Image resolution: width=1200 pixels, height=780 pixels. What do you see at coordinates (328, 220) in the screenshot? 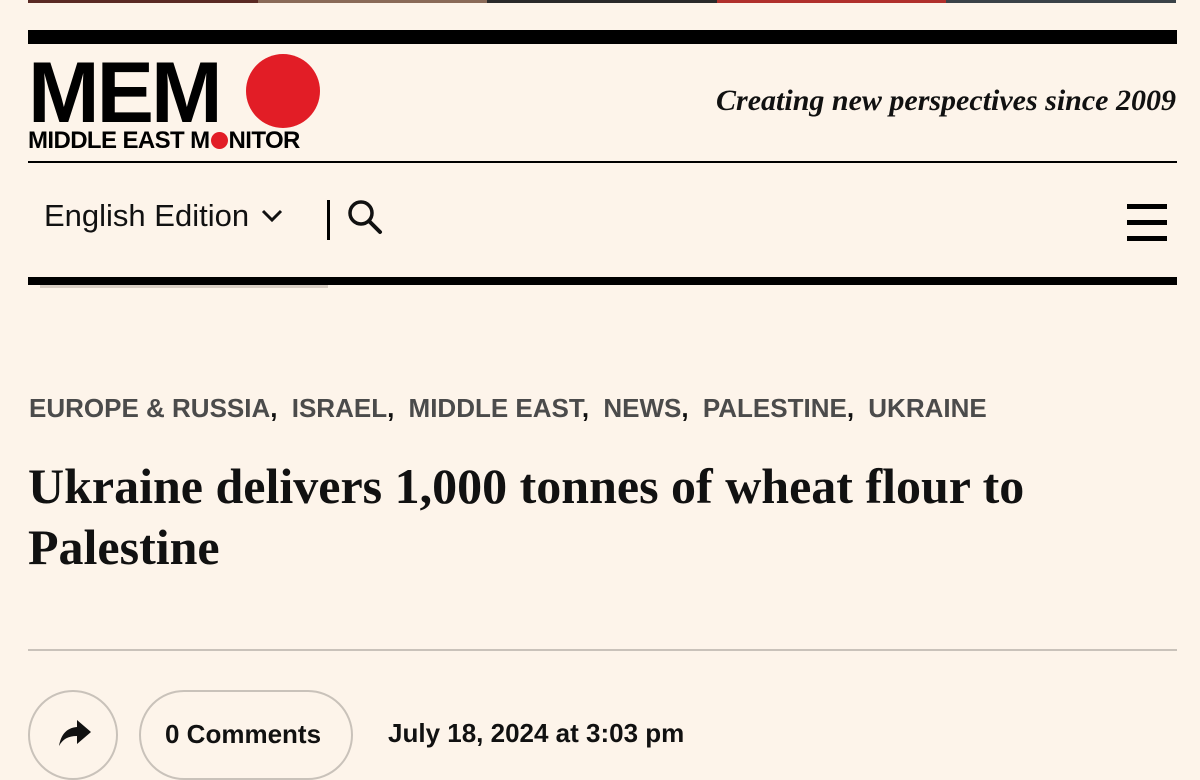
I see `nav-separator` at bounding box center [328, 220].